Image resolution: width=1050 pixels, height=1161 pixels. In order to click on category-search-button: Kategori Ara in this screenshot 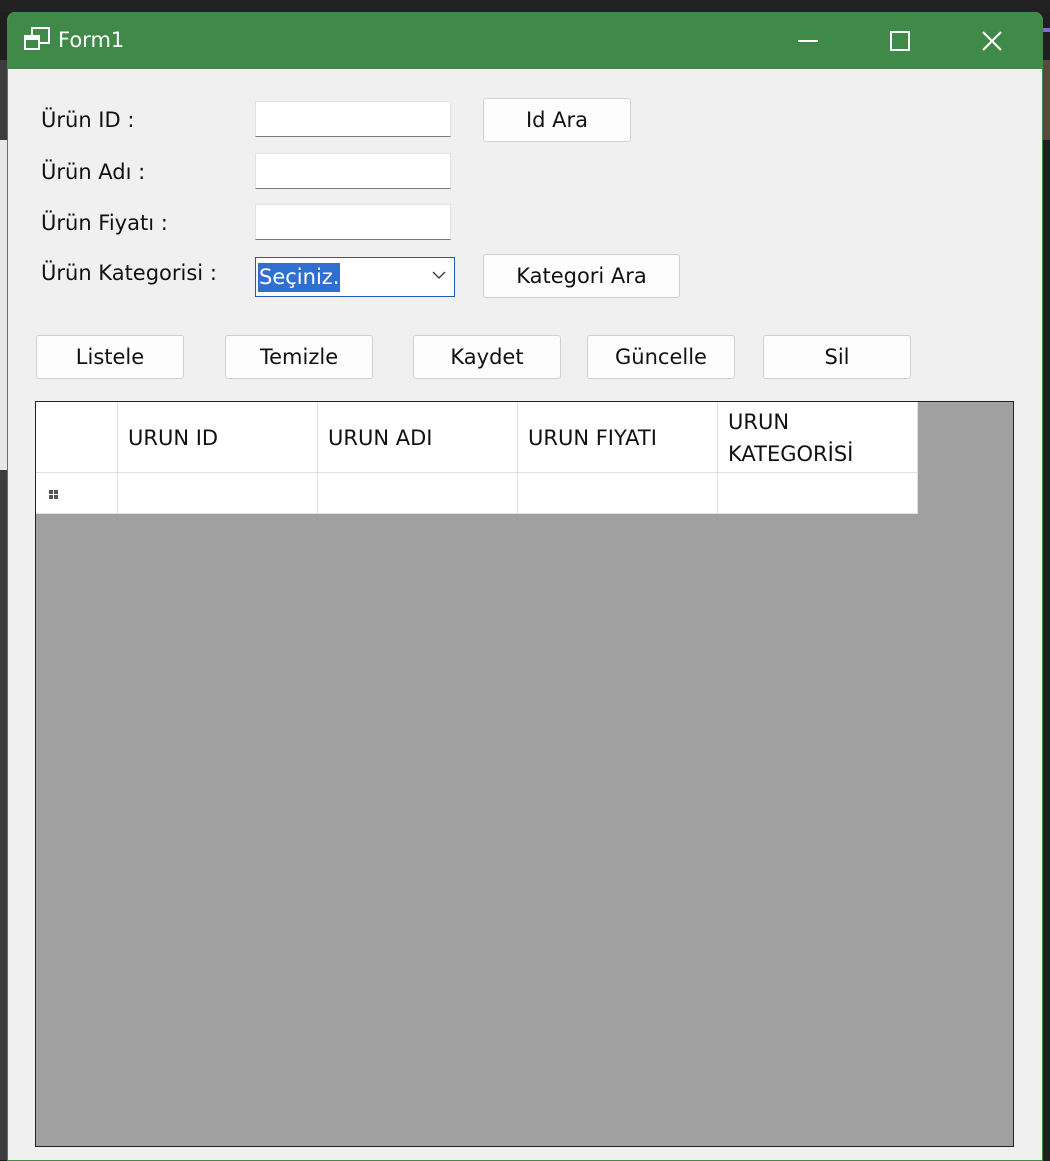, I will do `click(581, 276)`.